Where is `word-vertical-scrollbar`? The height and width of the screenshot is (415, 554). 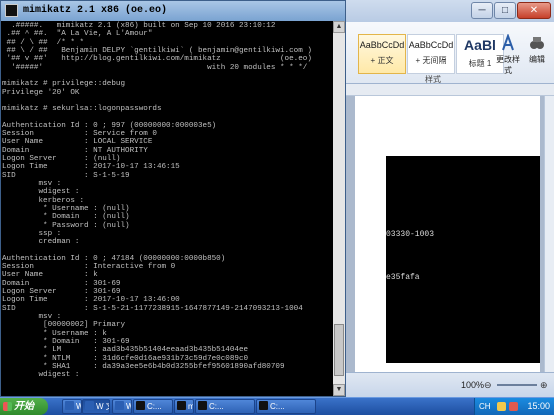
word-vertical-scrollbar is located at coordinates (549, 234).